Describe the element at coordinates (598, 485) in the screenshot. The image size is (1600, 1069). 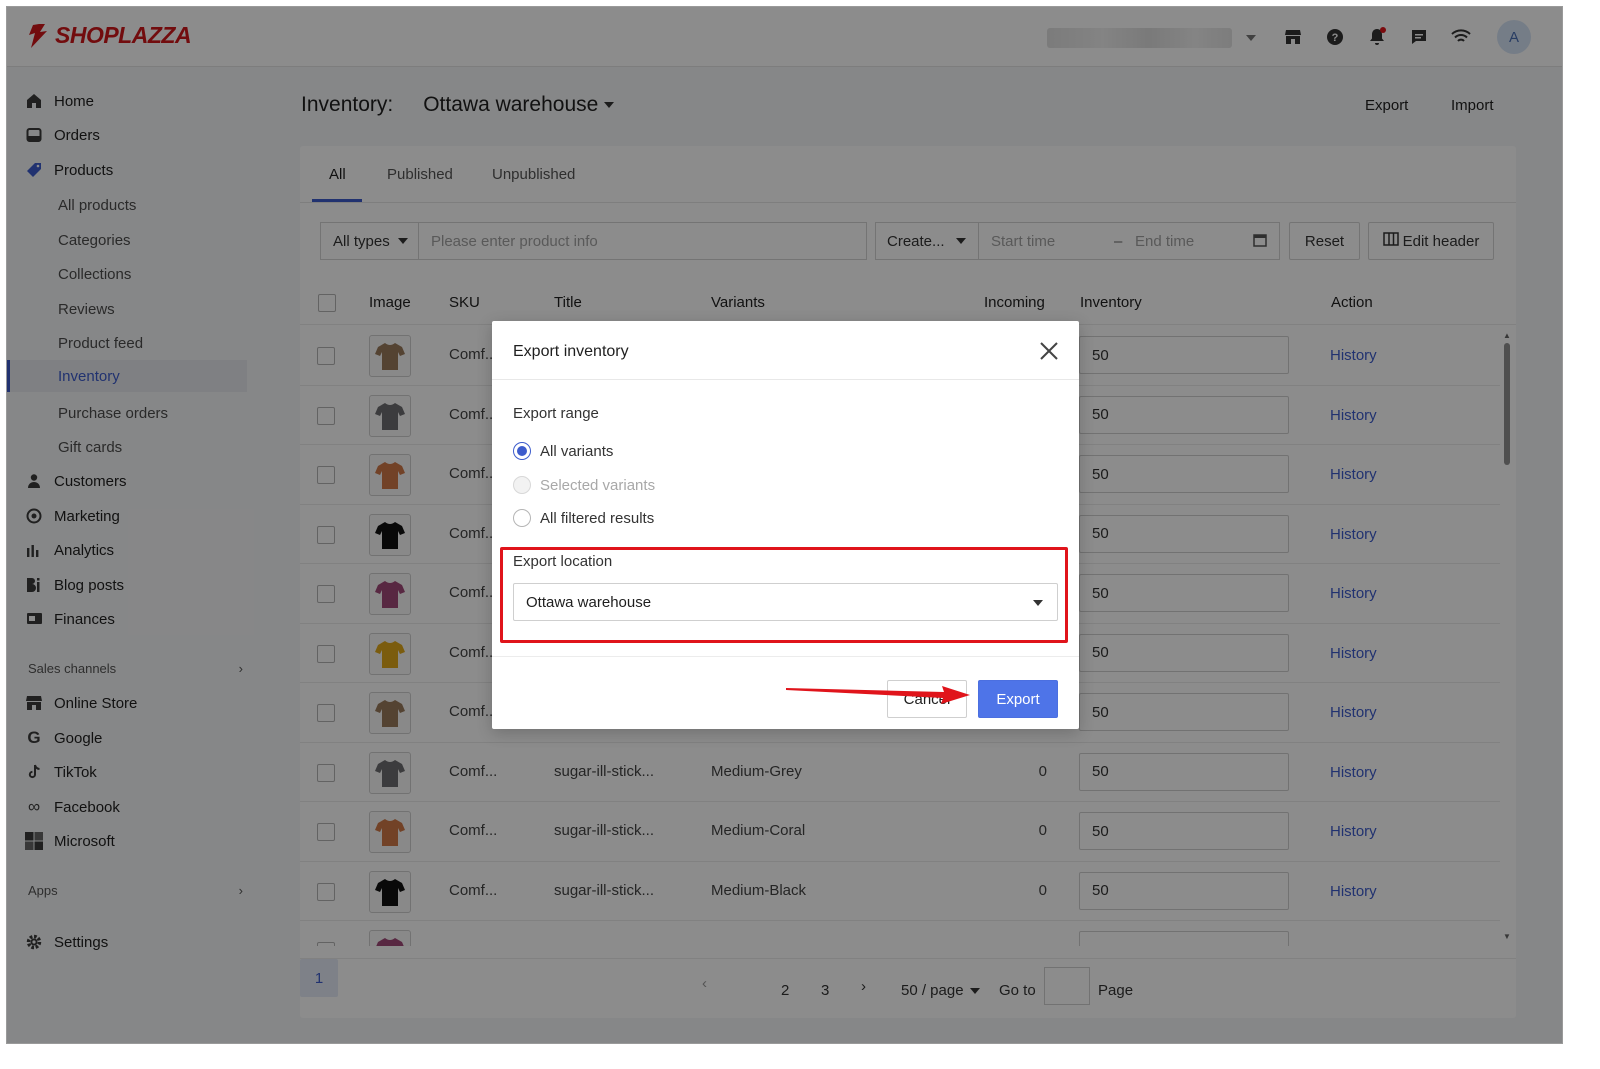
I see `radio-label: Selected variants` at that location.